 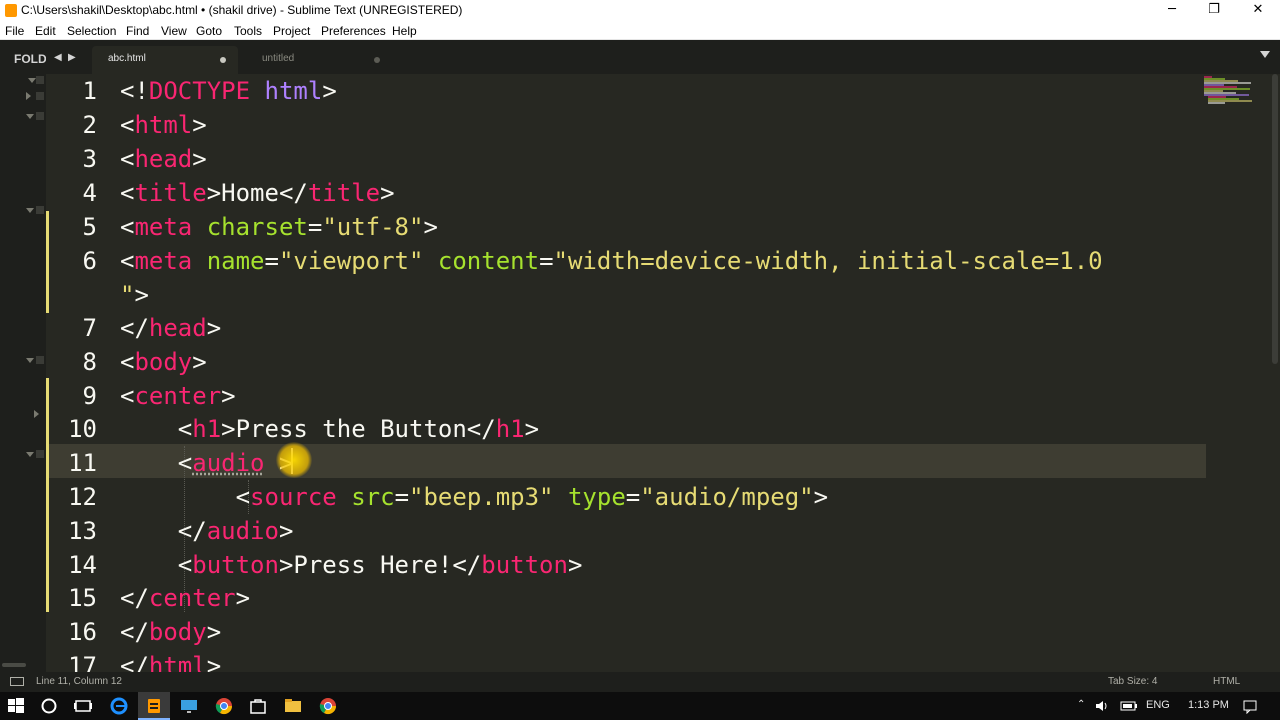 I want to click on line-number: 13, so click(x=82, y=531).